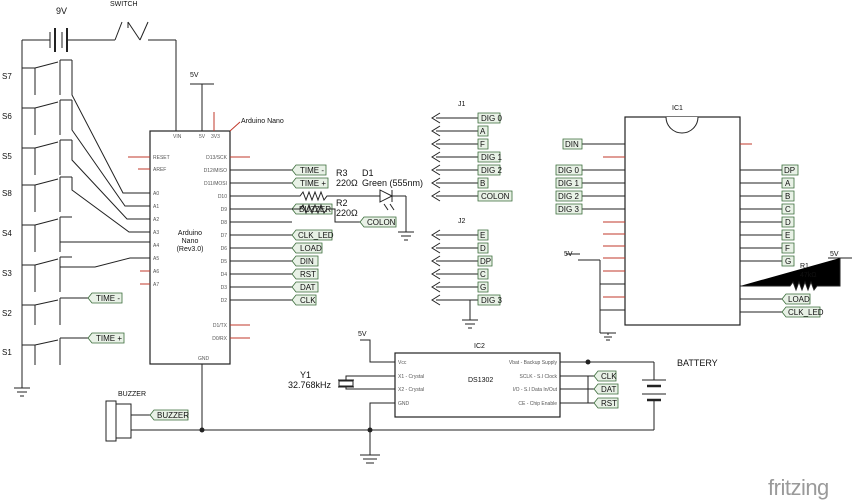  Describe the element at coordinates (483, 274) in the screenshot. I see `j2-pin-4: C` at that location.